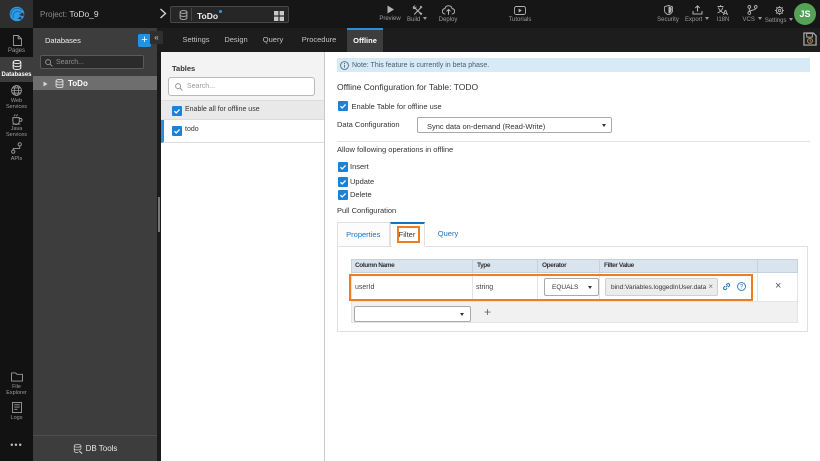  Describe the element at coordinates (726, 11) in the screenshot. I see `svg-text: A` at that location.